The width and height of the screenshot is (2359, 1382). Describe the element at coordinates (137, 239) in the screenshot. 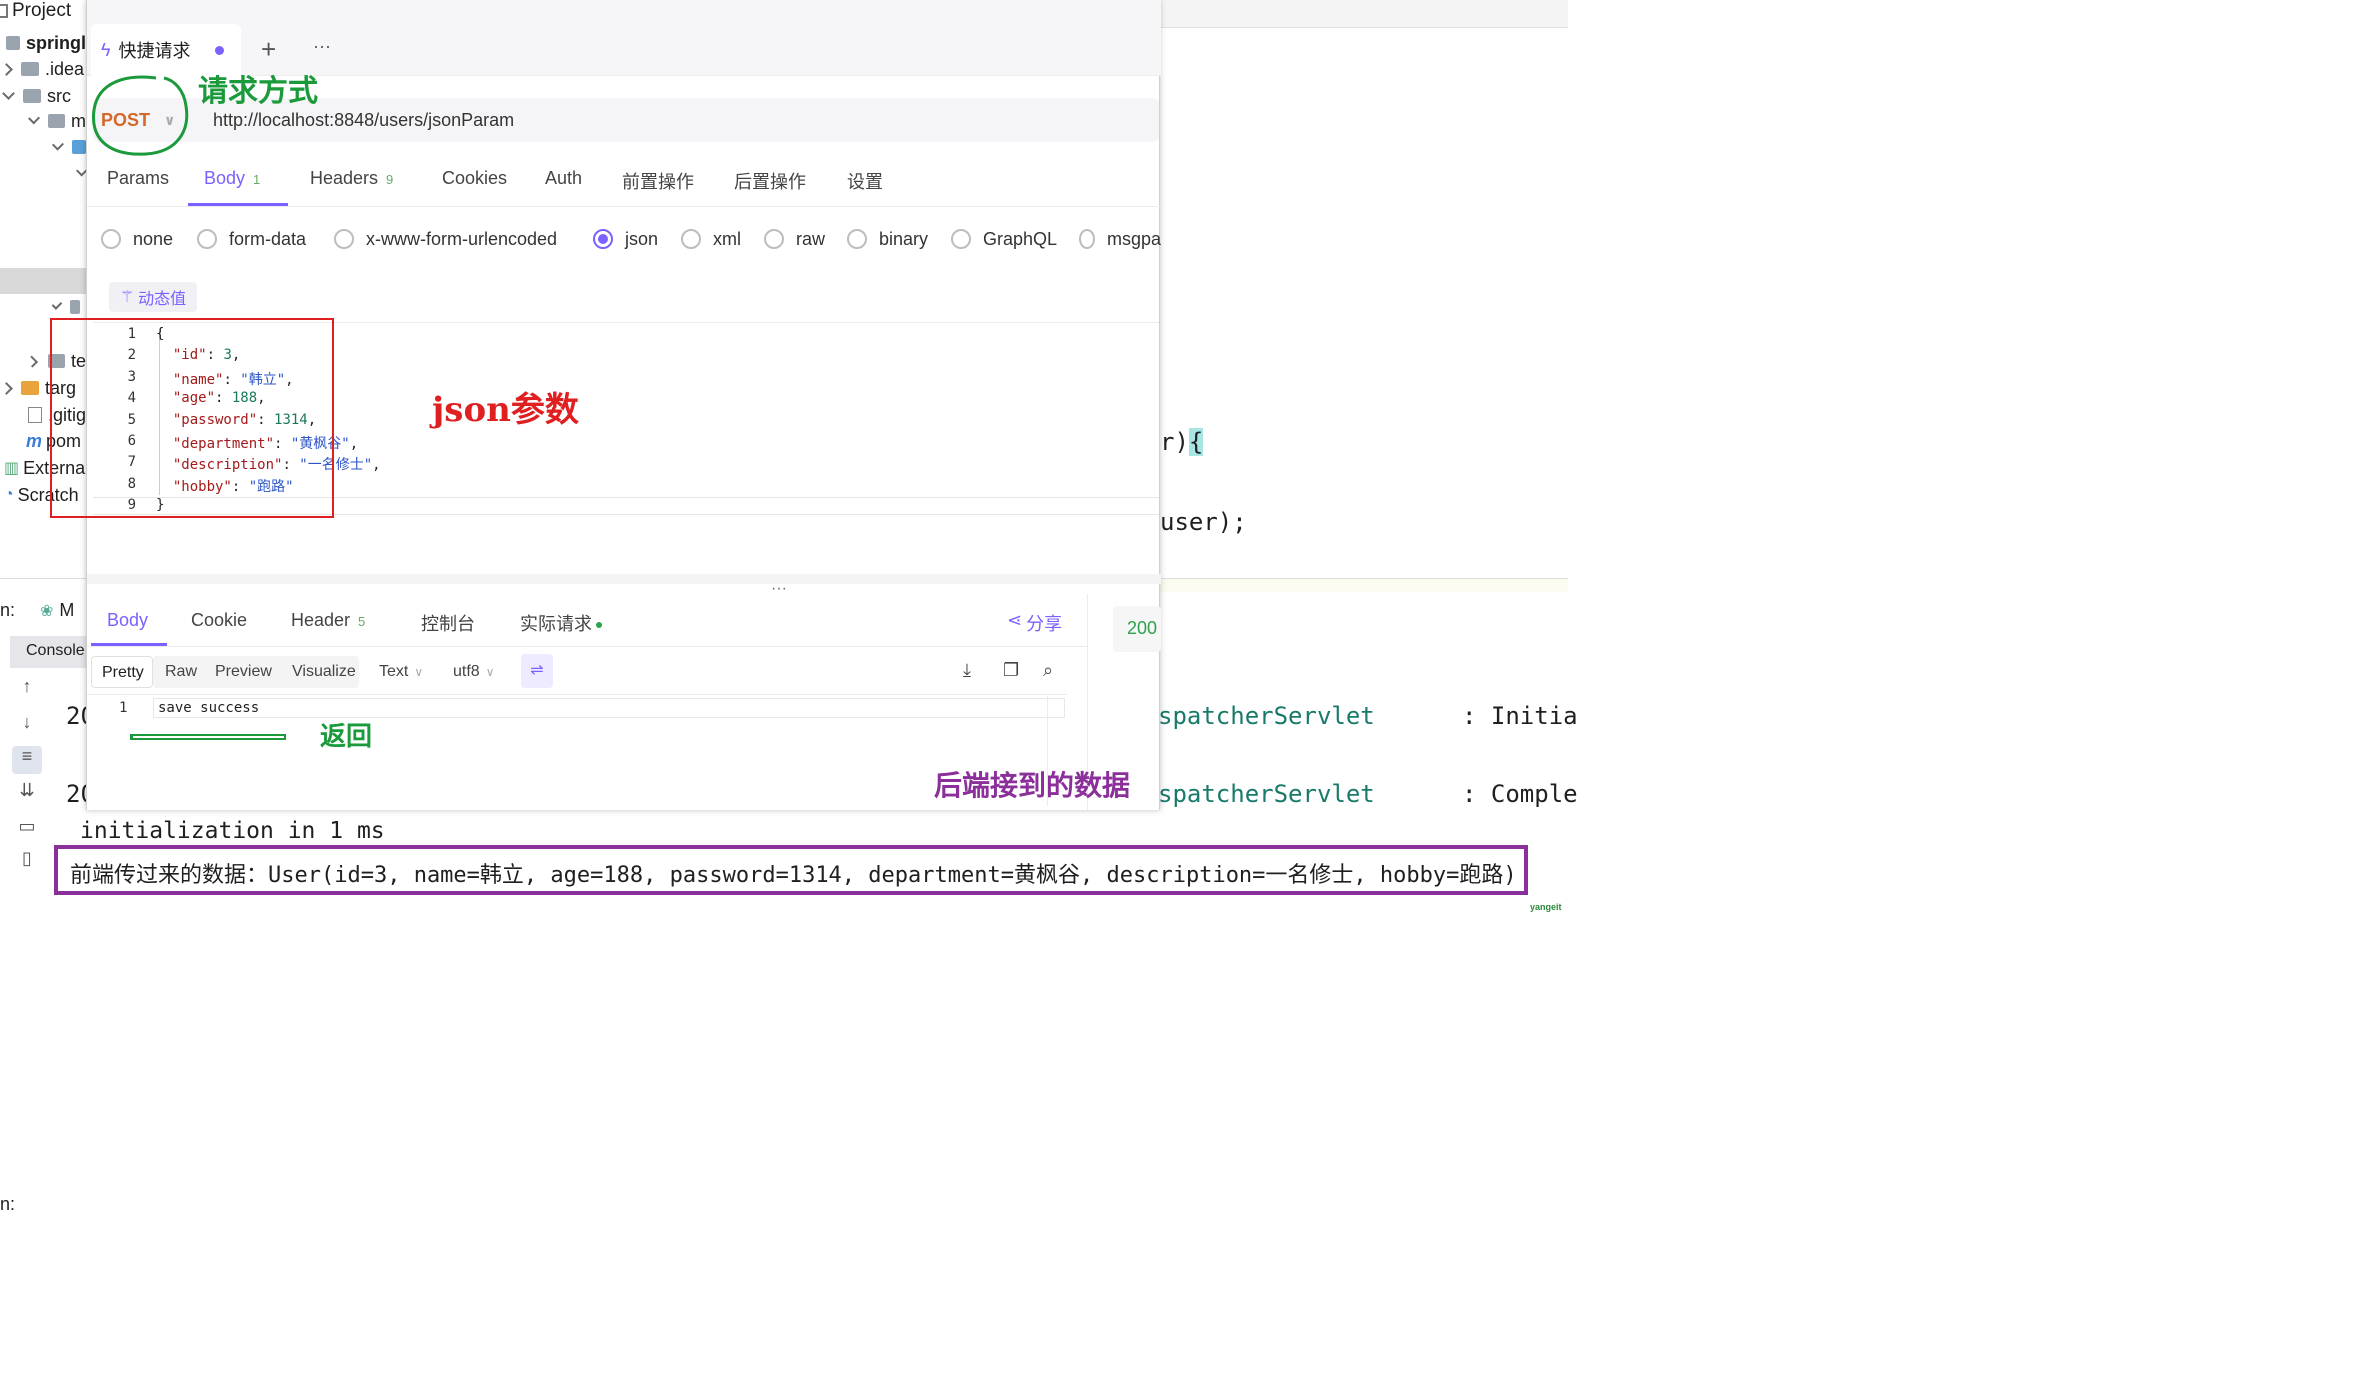

I see `radio-none: none` at that location.